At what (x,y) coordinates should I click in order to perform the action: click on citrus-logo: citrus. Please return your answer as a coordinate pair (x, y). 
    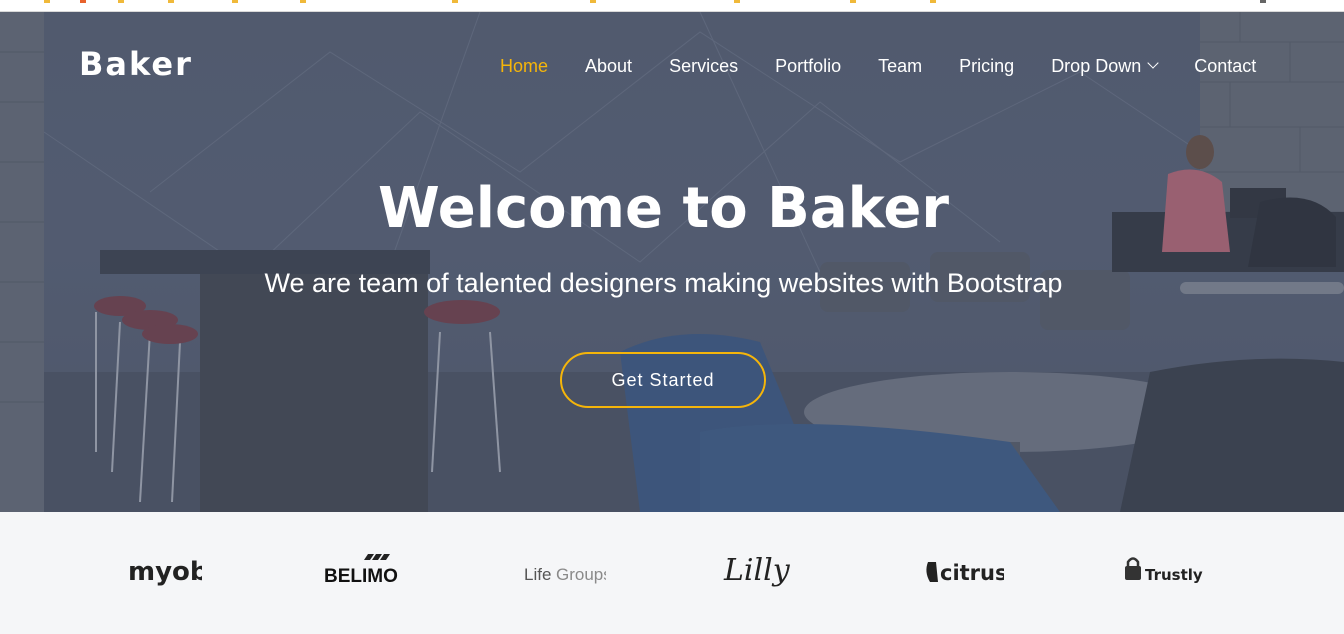
    Looking at the image, I should click on (965, 573).